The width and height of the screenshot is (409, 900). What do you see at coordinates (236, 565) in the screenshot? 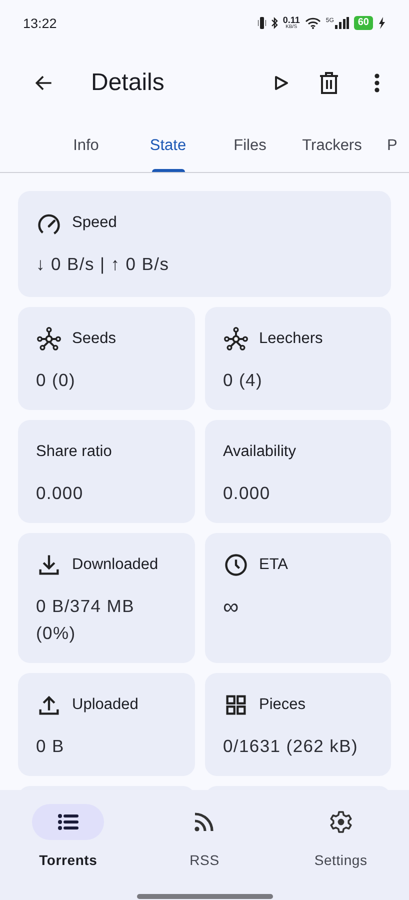
I see `clock-icon` at bounding box center [236, 565].